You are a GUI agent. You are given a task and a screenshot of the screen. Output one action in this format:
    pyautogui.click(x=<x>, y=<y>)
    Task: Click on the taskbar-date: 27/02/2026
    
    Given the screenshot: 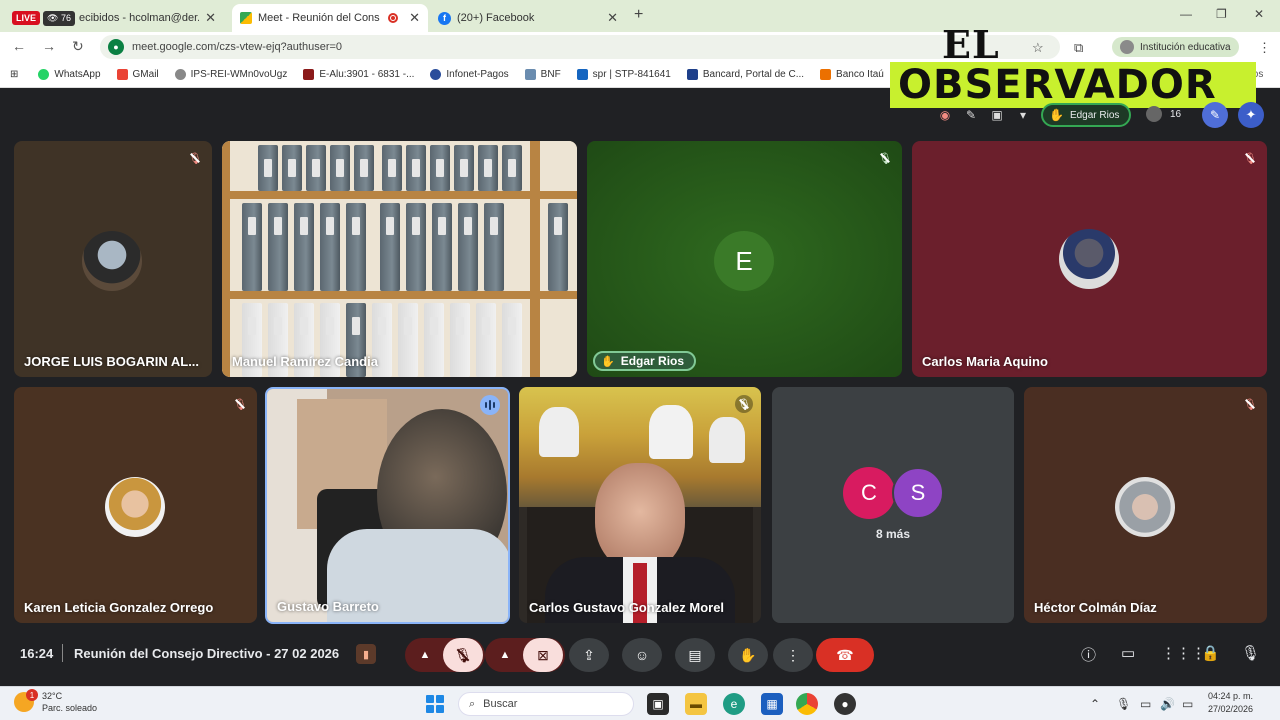 What is the action you would take?
    pyautogui.click(x=1231, y=709)
    